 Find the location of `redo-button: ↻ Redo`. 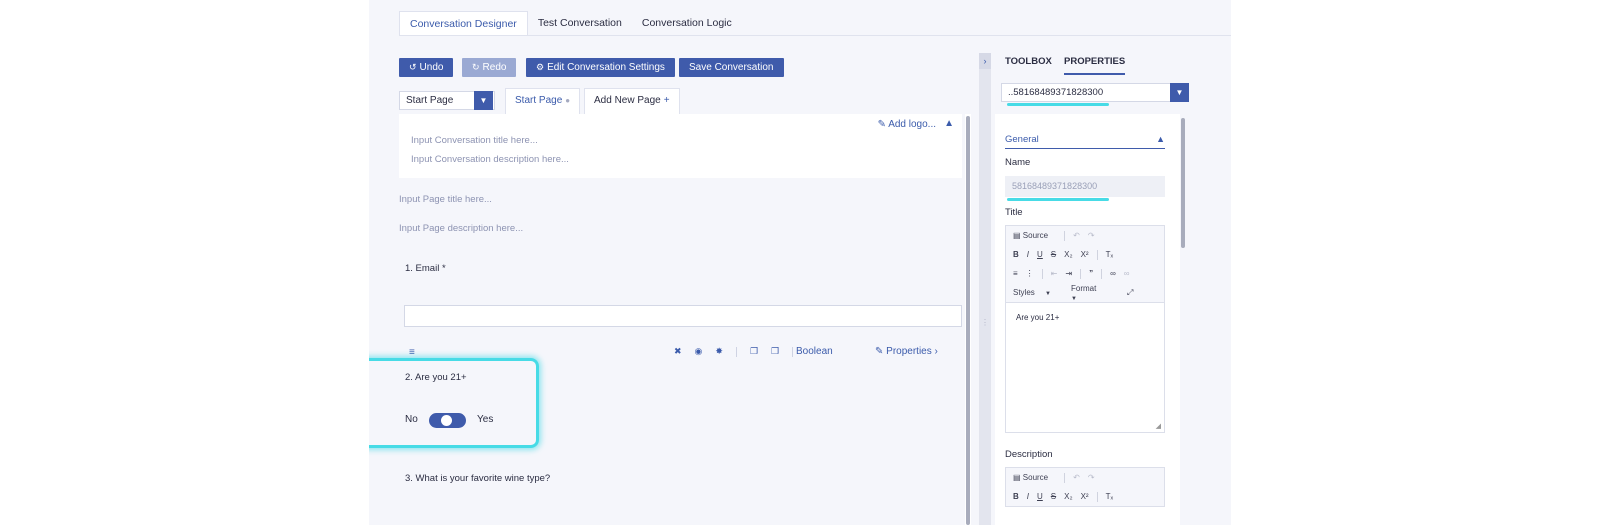

redo-button: ↻ Redo is located at coordinates (489, 67).